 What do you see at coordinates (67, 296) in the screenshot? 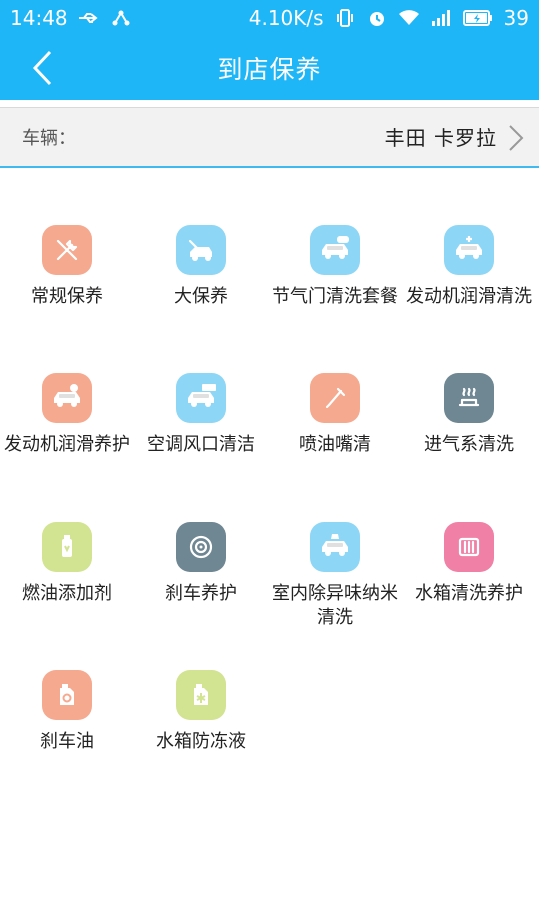
I see `service-label: 常规保养` at bounding box center [67, 296].